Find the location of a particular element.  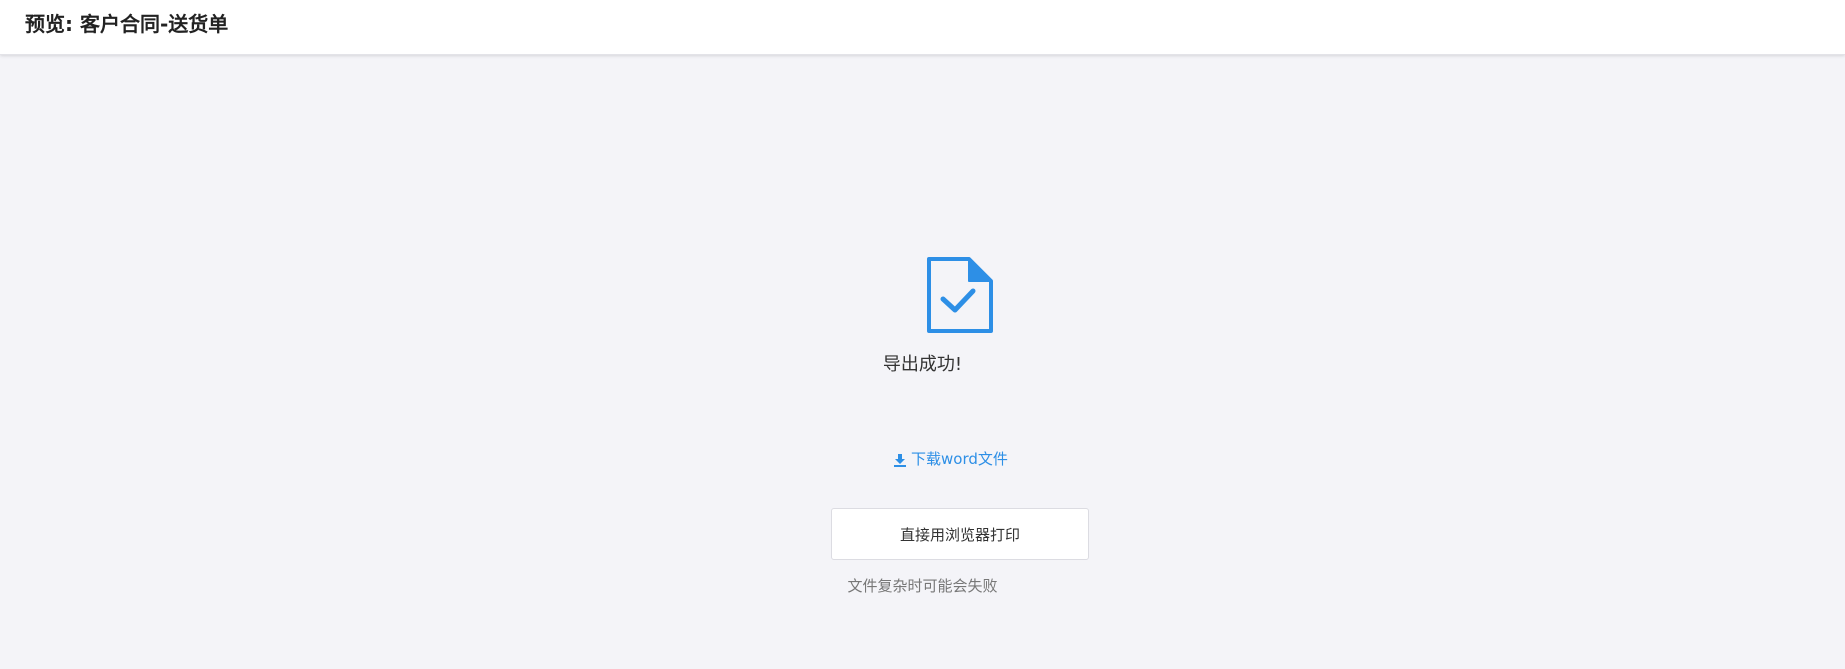

download-icon is located at coordinates (900, 459).